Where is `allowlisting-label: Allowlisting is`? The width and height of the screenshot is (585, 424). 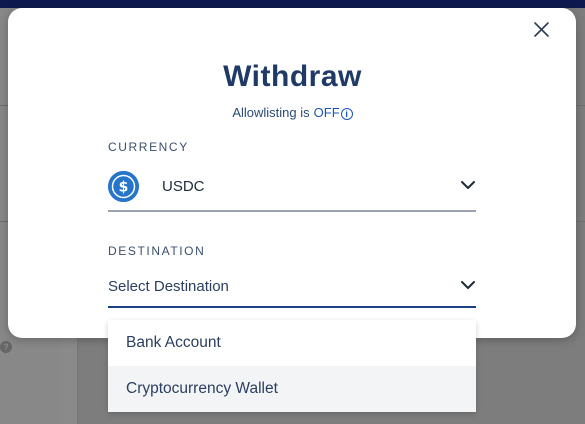 allowlisting-label: Allowlisting is is located at coordinates (271, 112).